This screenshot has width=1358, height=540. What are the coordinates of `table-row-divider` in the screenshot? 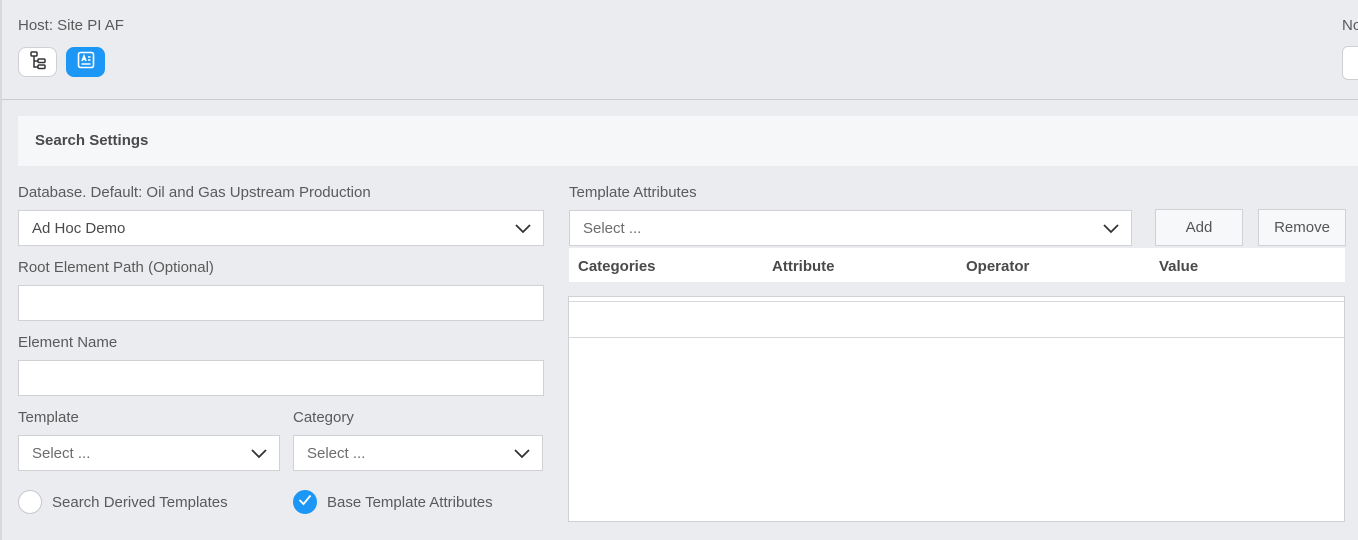 It's located at (956, 337).